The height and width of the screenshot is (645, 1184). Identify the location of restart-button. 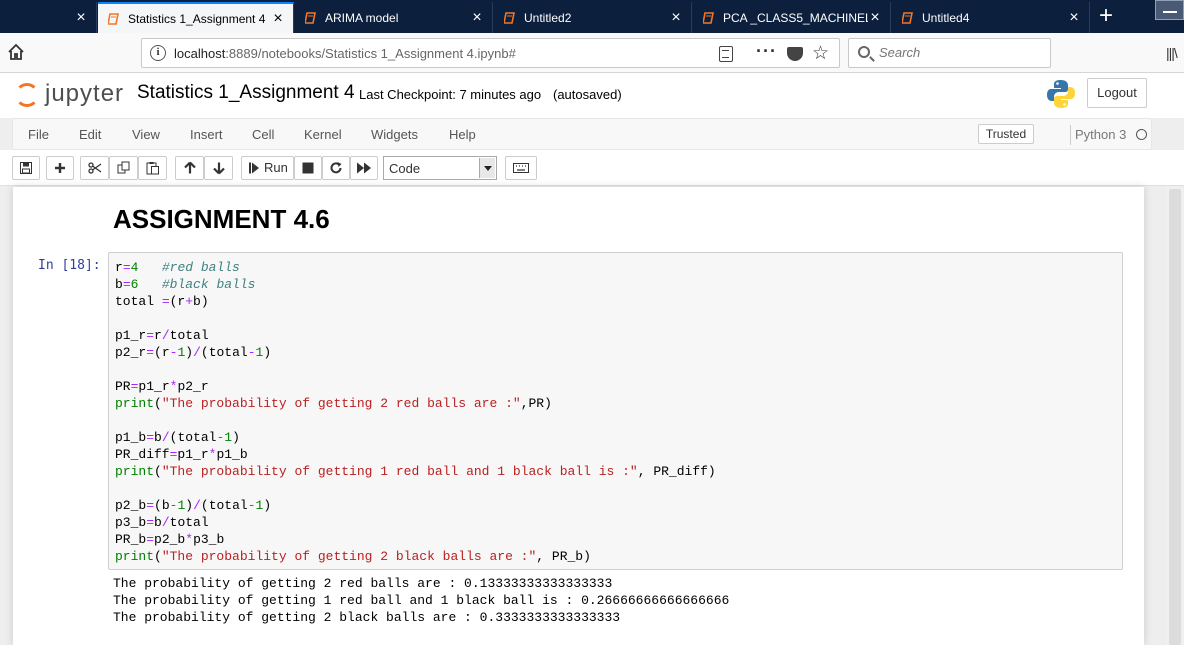
(336, 168).